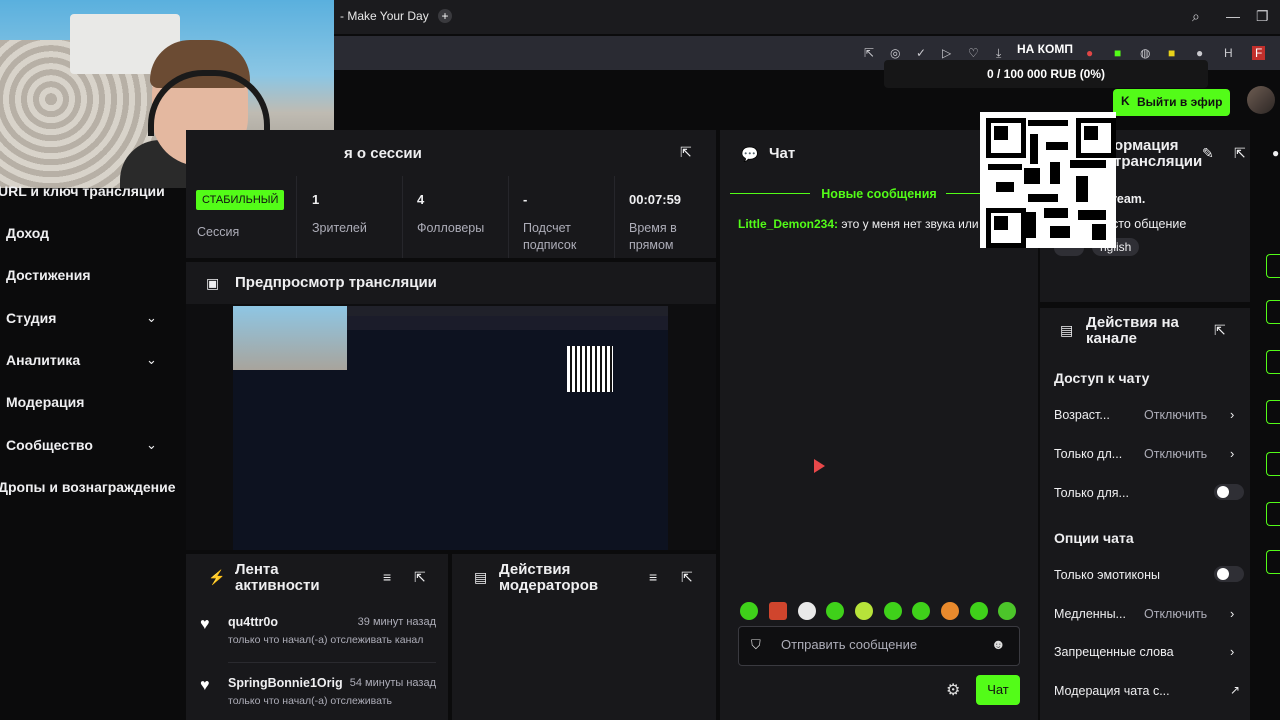 This screenshot has height=720, width=1280. I want to click on chat-send-button: Чат, so click(998, 690).